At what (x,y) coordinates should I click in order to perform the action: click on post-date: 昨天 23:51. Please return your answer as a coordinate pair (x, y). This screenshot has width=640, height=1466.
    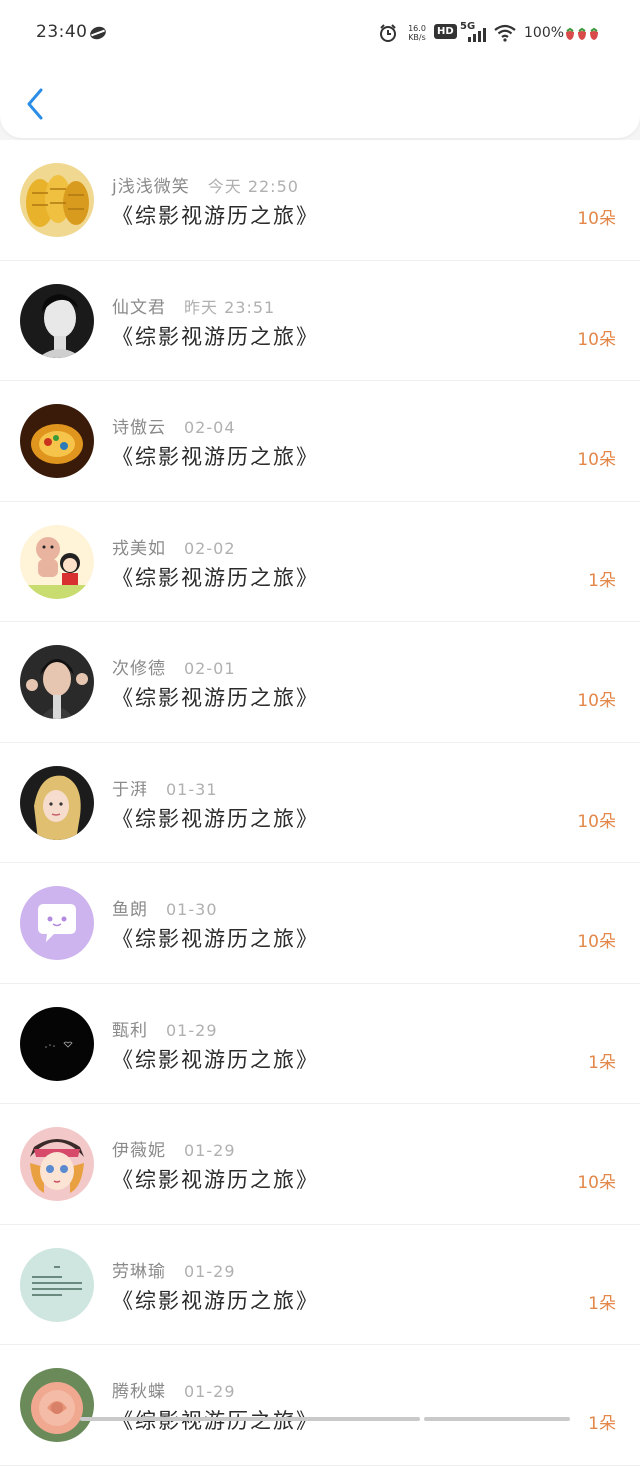
    Looking at the image, I should click on (230, 307).